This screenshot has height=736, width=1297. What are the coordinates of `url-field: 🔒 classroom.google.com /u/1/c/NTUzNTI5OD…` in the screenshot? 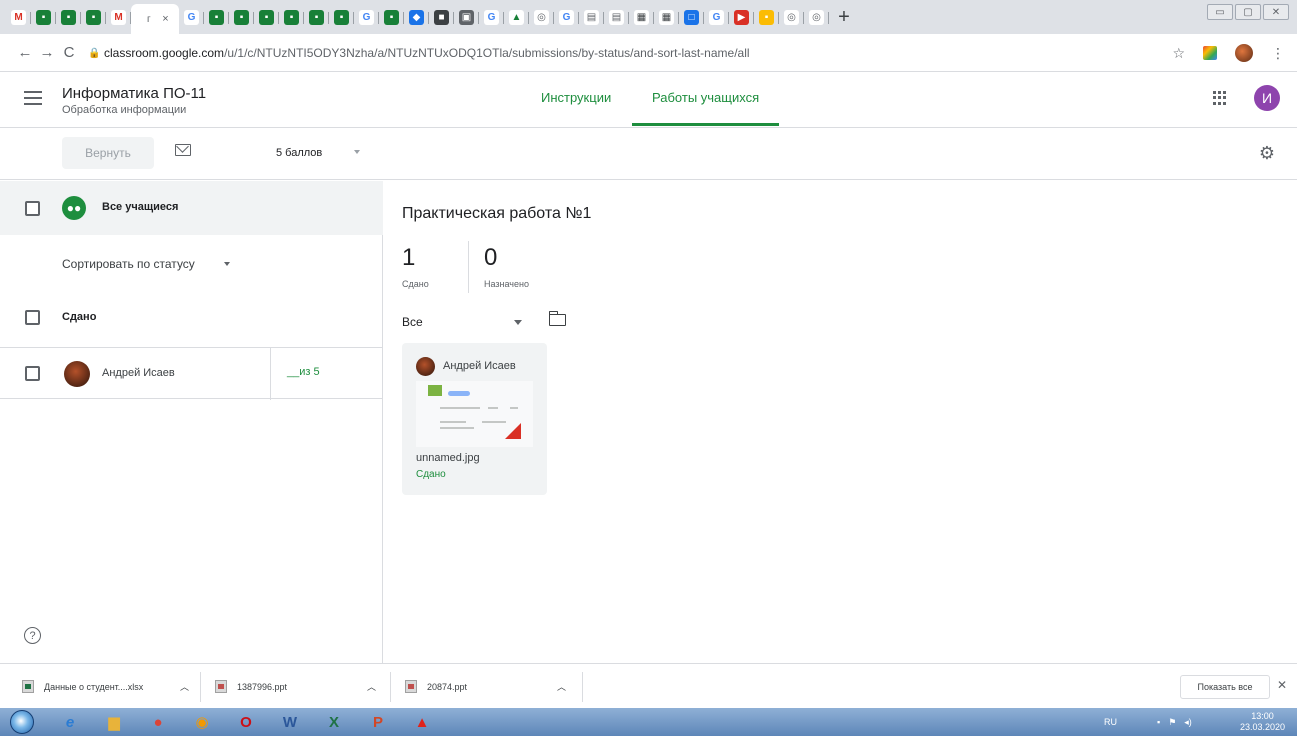 It's located at (663, 53).